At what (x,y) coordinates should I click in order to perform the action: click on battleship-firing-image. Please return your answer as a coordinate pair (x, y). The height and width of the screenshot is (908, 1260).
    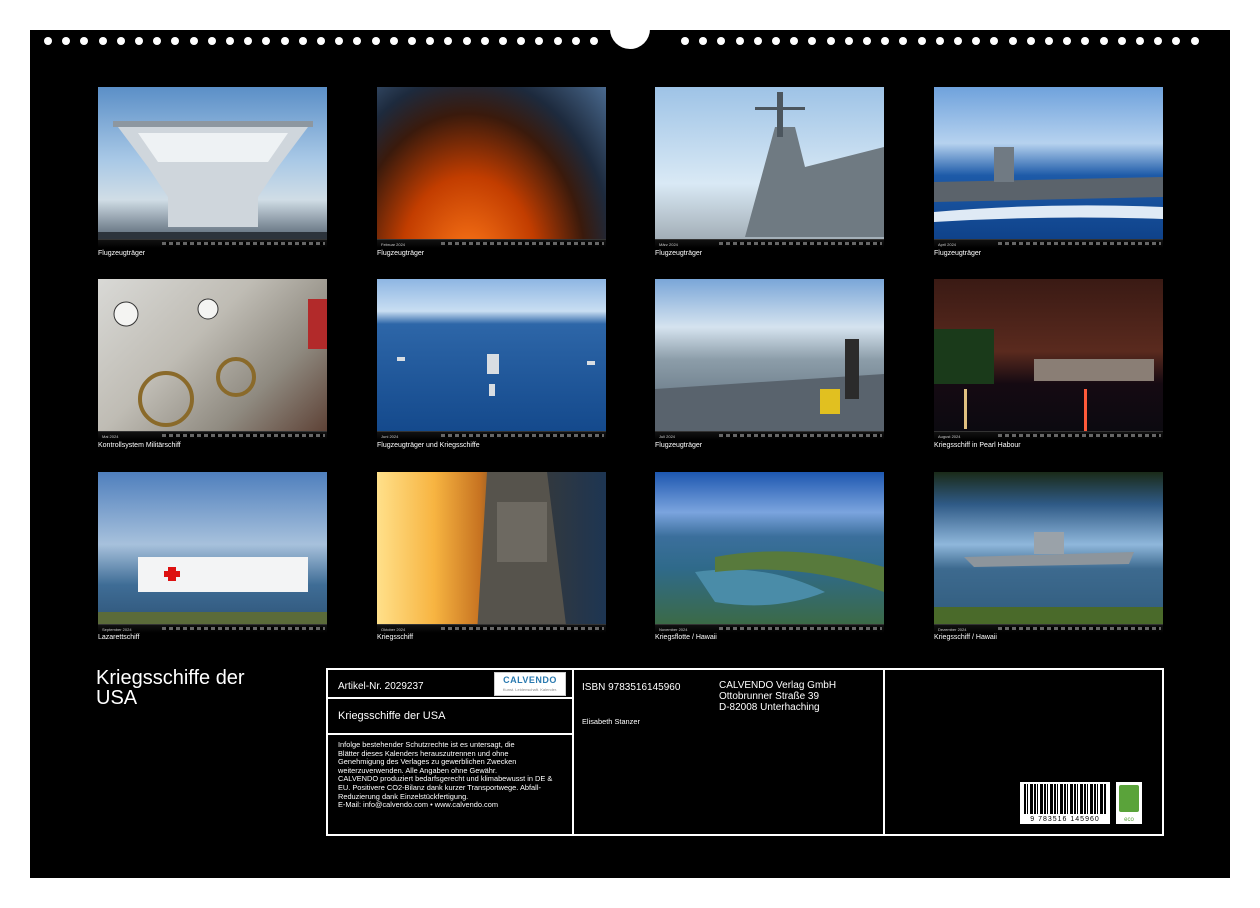
    Looking at the image, I should click on (522, 552).